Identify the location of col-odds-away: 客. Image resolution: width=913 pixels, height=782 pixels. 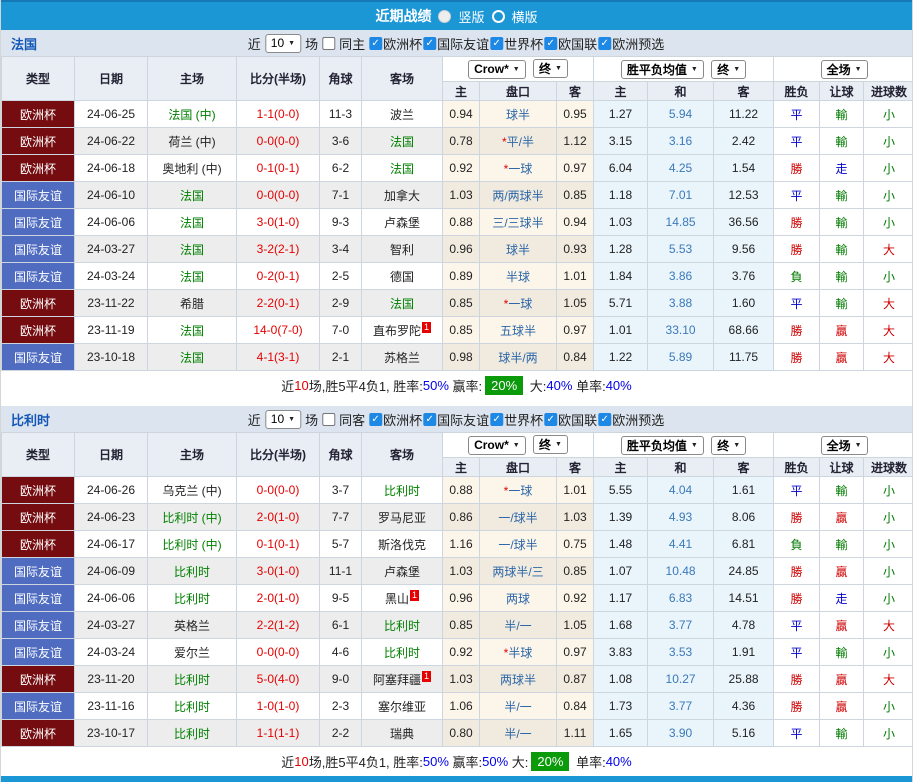
(575, 91).